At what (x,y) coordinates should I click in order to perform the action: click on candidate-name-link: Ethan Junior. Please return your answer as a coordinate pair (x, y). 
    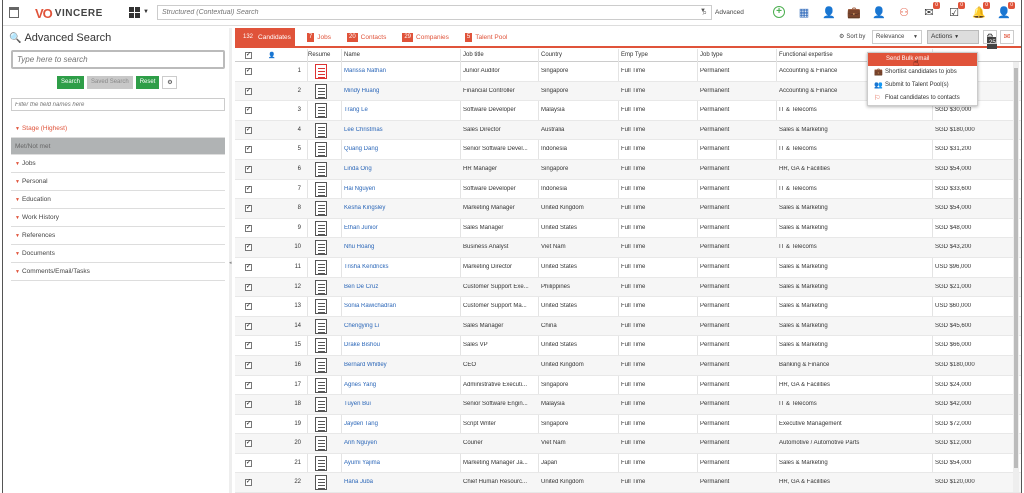
    Looking at the image, I should click on (401, 228).